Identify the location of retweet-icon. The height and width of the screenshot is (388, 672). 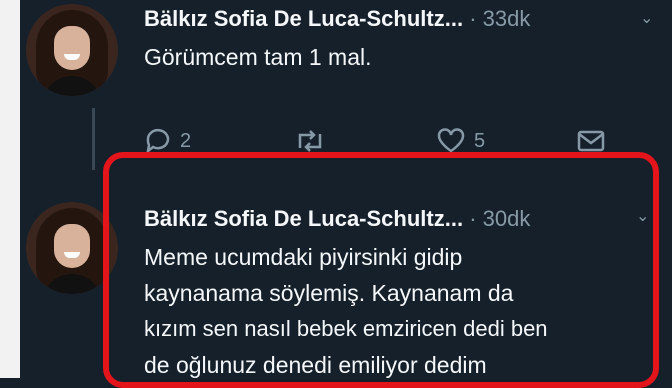
(310, 141).